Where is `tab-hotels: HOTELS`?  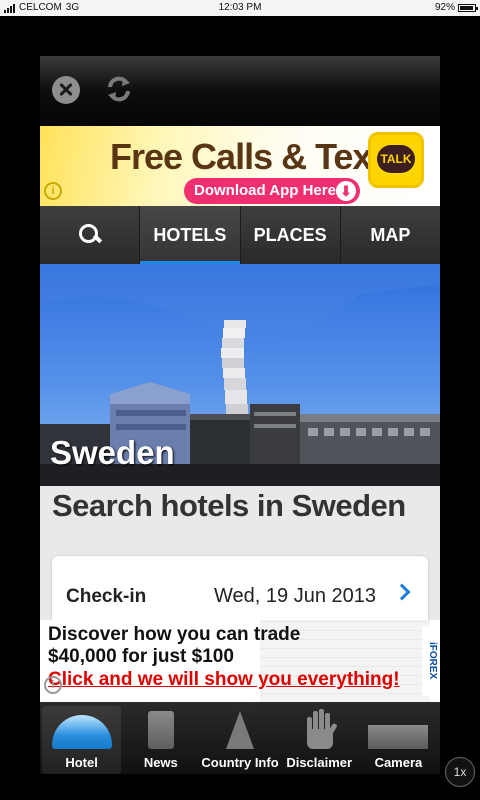 tab-hotels: HOTELS is located at coordinates (189, 235).